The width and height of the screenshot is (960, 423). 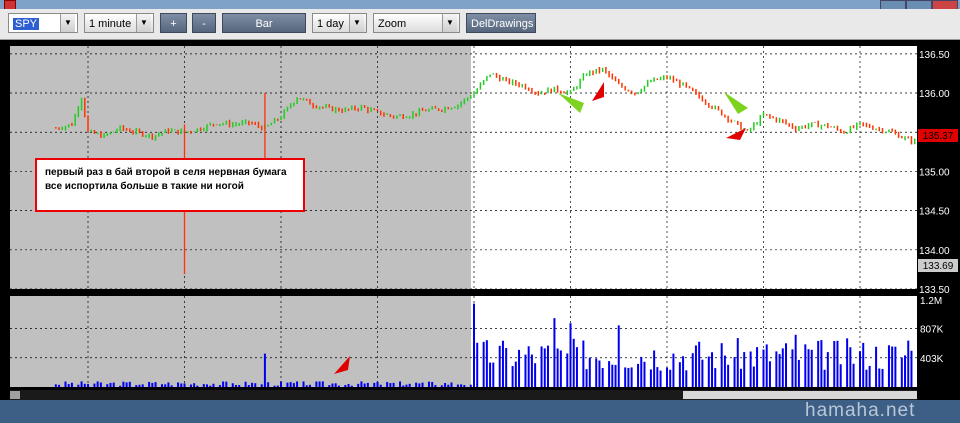 I want to click on zoom-out-button: -, so click(x=204, y=23).